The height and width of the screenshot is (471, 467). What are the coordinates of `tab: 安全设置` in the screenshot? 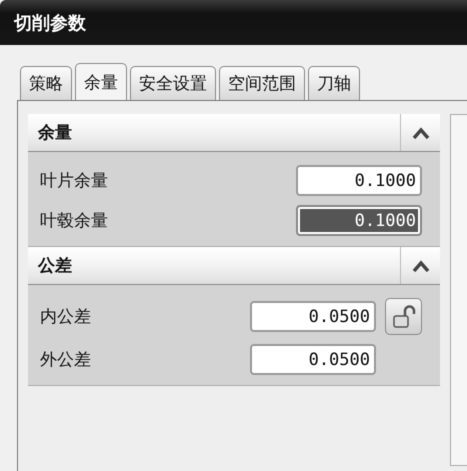 It's located at (173, 83).